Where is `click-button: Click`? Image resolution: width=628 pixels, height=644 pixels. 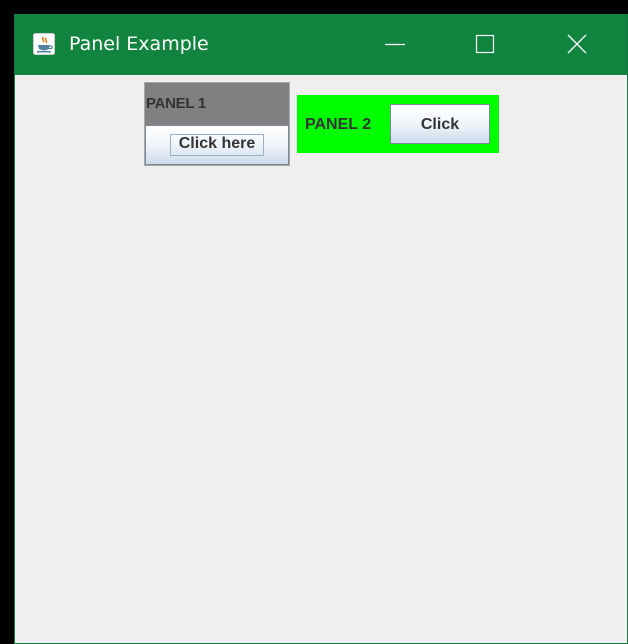
click-button: Click is located at coordinates (440, 124).